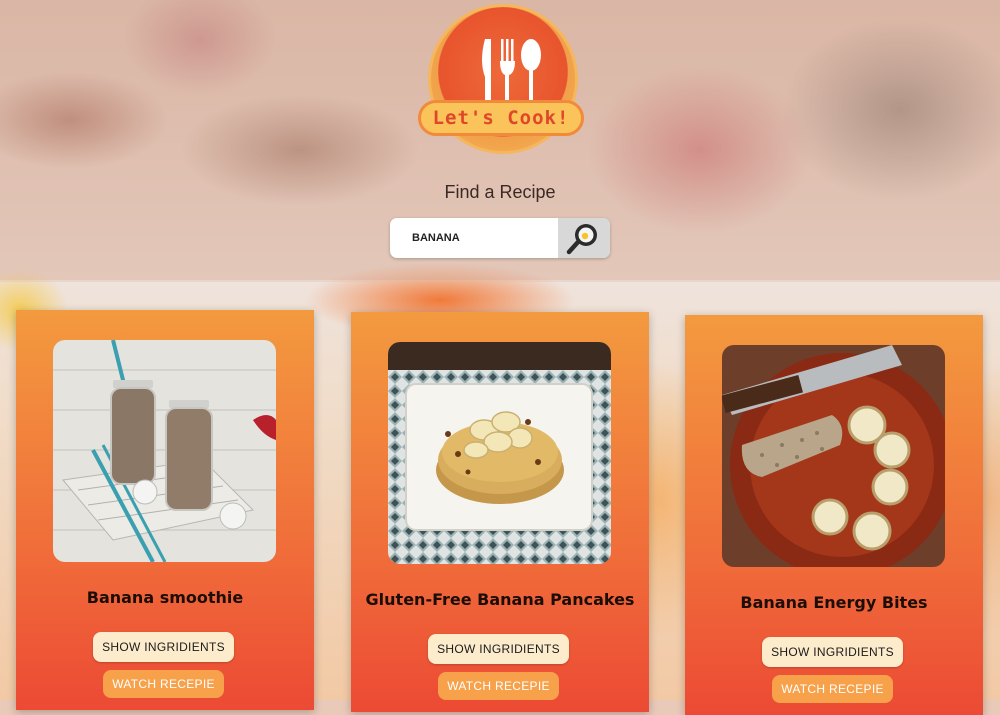 The image size is (1000, 715). What do you see at coordinates (499, 453) in the screenshot?
I see `recipe-image-gluten-free-banana-pancakes` at bounding box center [499, 453].